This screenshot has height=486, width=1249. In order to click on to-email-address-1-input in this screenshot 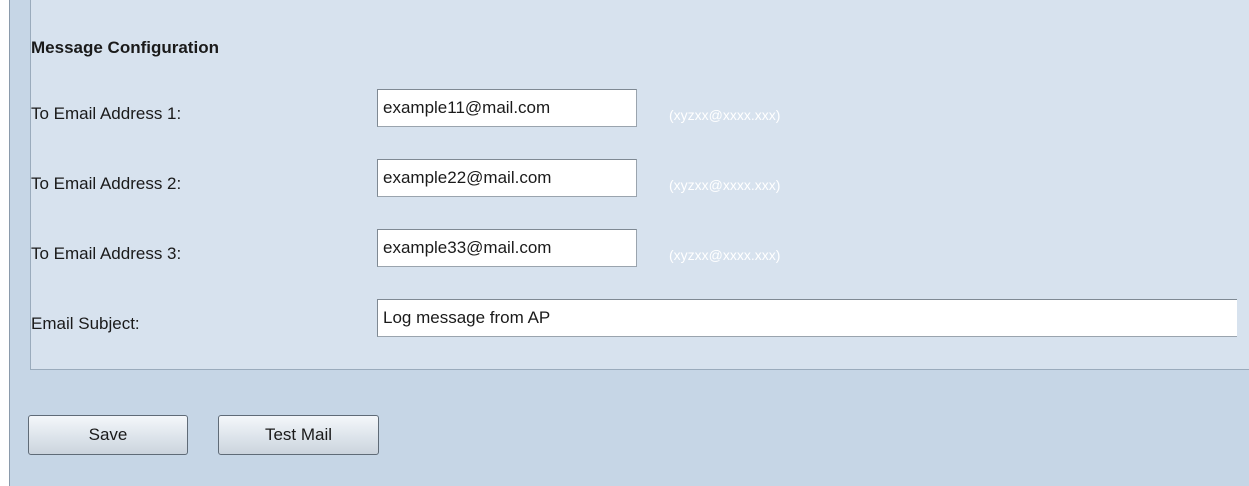, I will do `click(507, 108)`.